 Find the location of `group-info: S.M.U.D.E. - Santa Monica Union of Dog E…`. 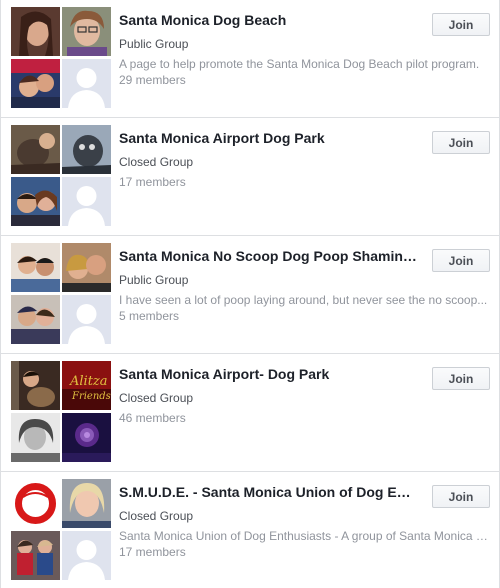

group-info: S.M.U.D.E. - Santa Monica Union of Dog E… is located at coordinates (304, 521).